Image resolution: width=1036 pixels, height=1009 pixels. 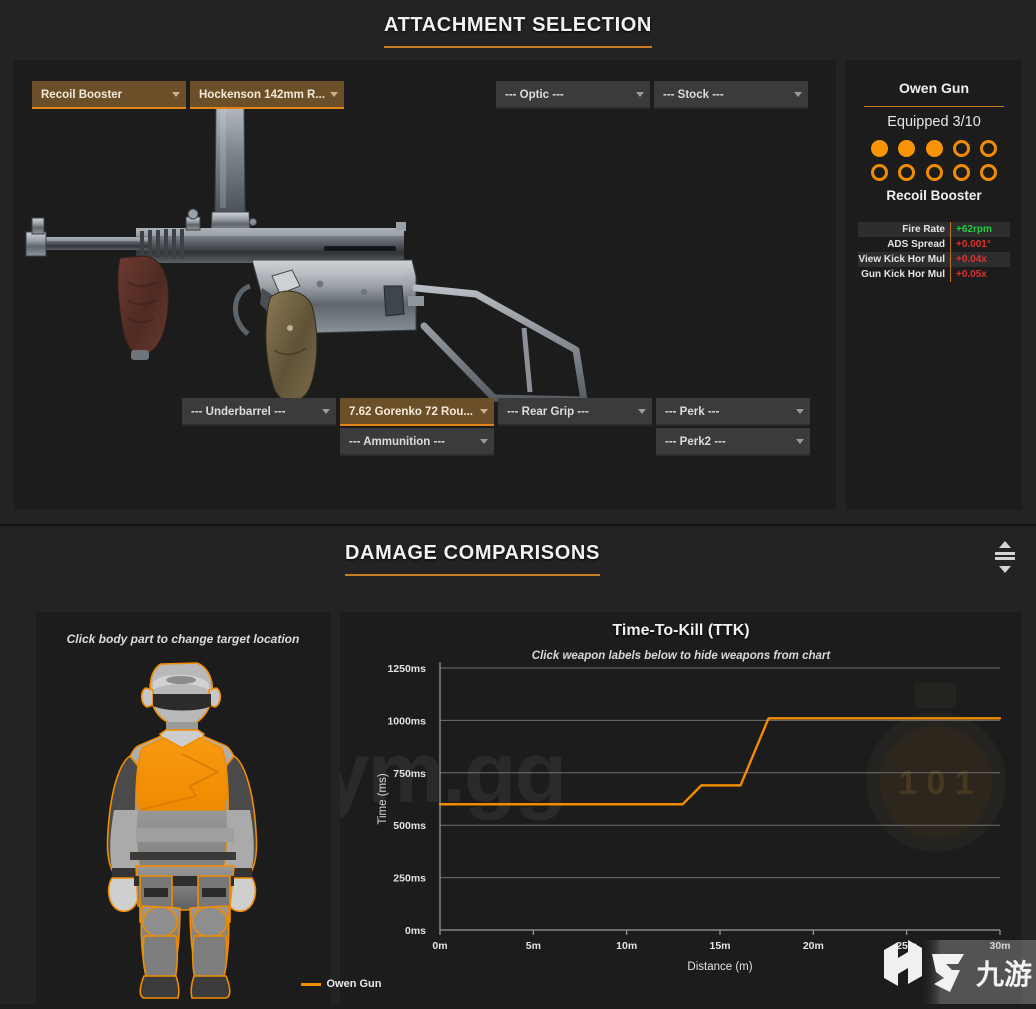 I want to click on stat-value: +0.05x, so click(x=968, y=274).